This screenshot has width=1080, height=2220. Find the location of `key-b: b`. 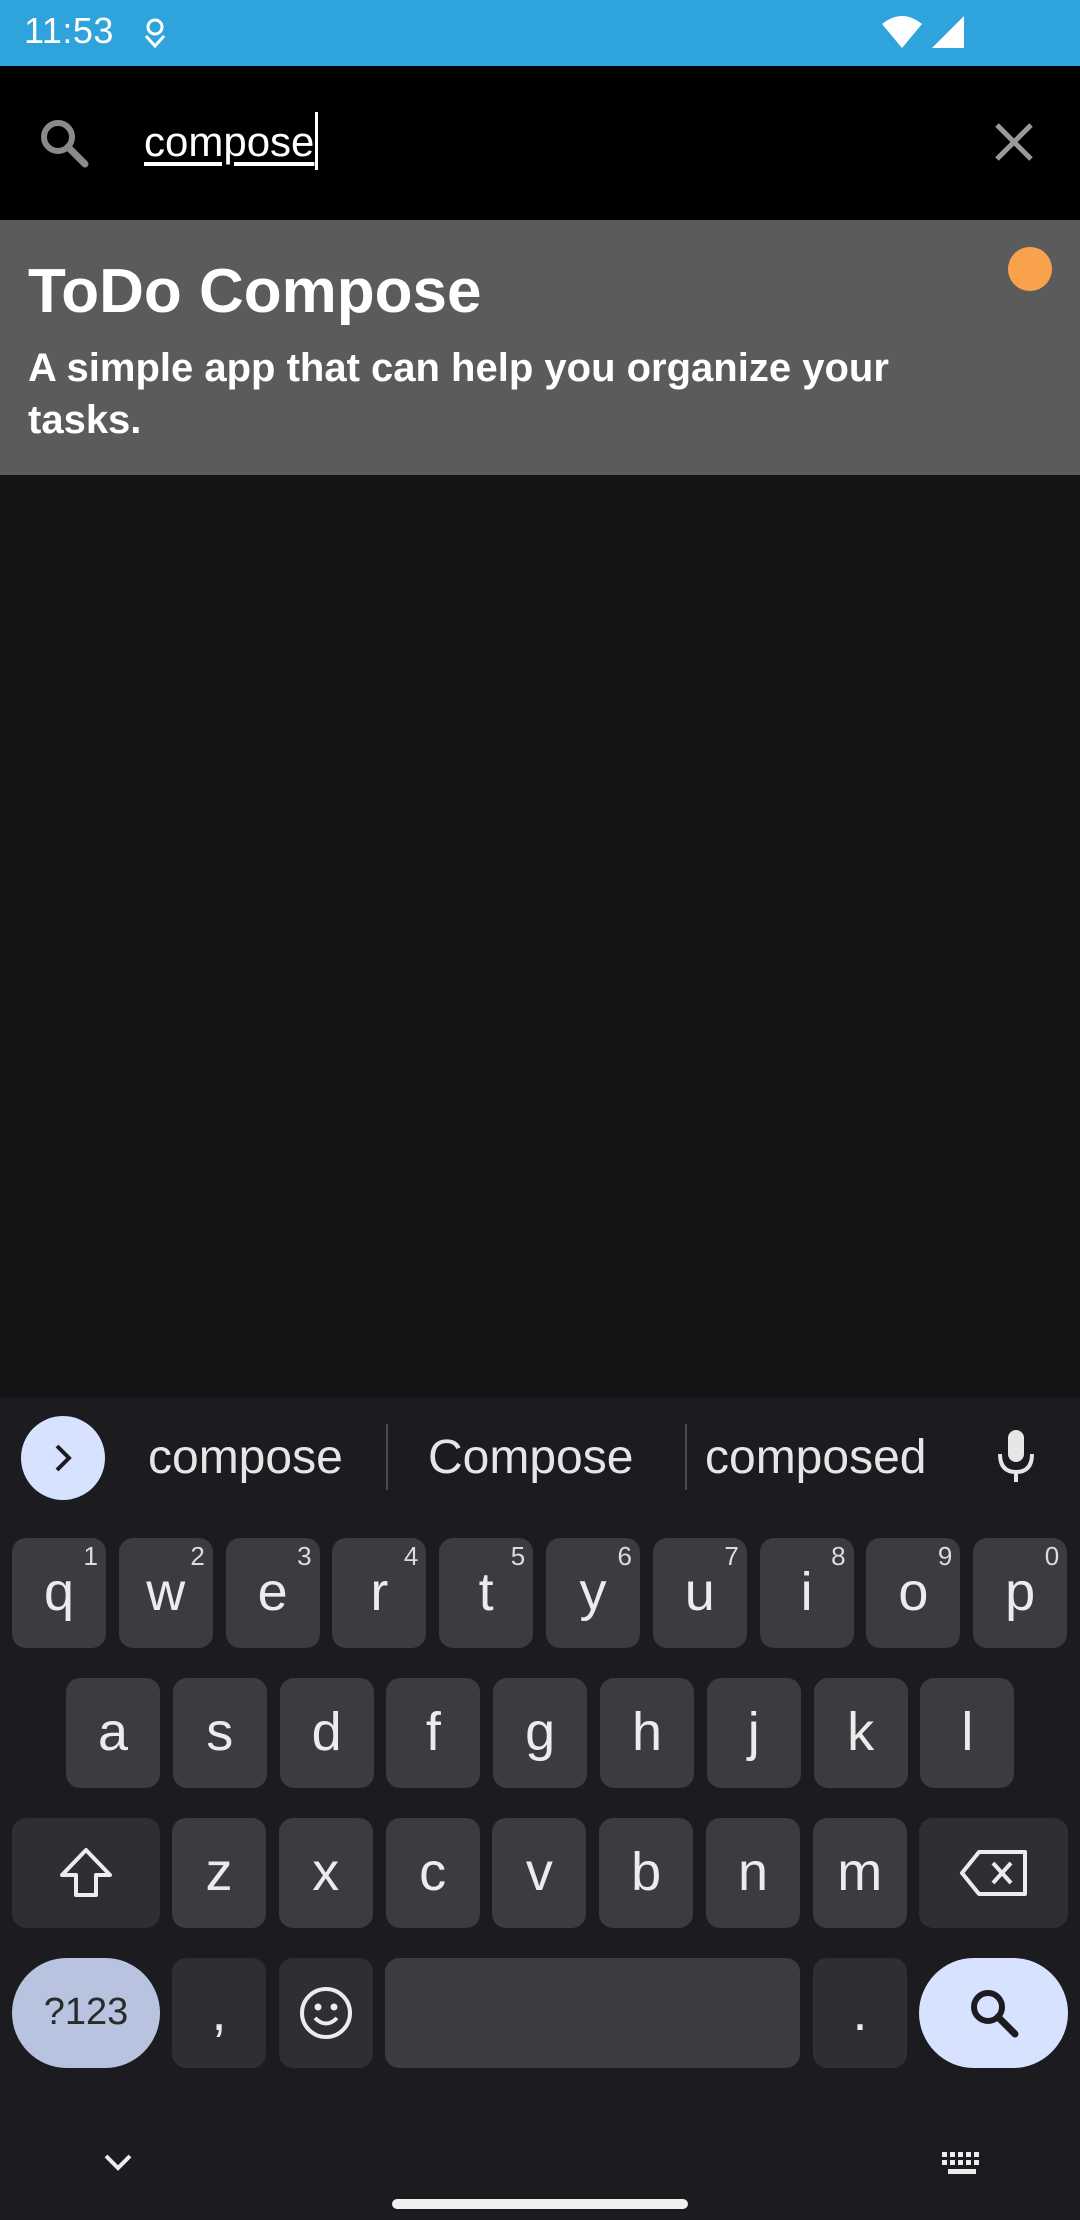

key-b: b is located at coordinates (646, 1873).